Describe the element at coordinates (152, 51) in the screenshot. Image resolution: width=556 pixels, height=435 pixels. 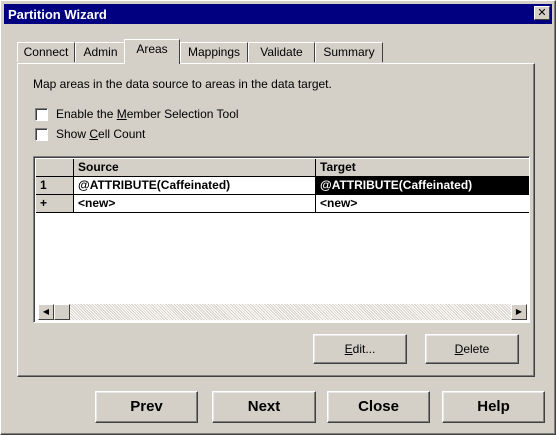
I see `tab-areas: Areas` at that location.